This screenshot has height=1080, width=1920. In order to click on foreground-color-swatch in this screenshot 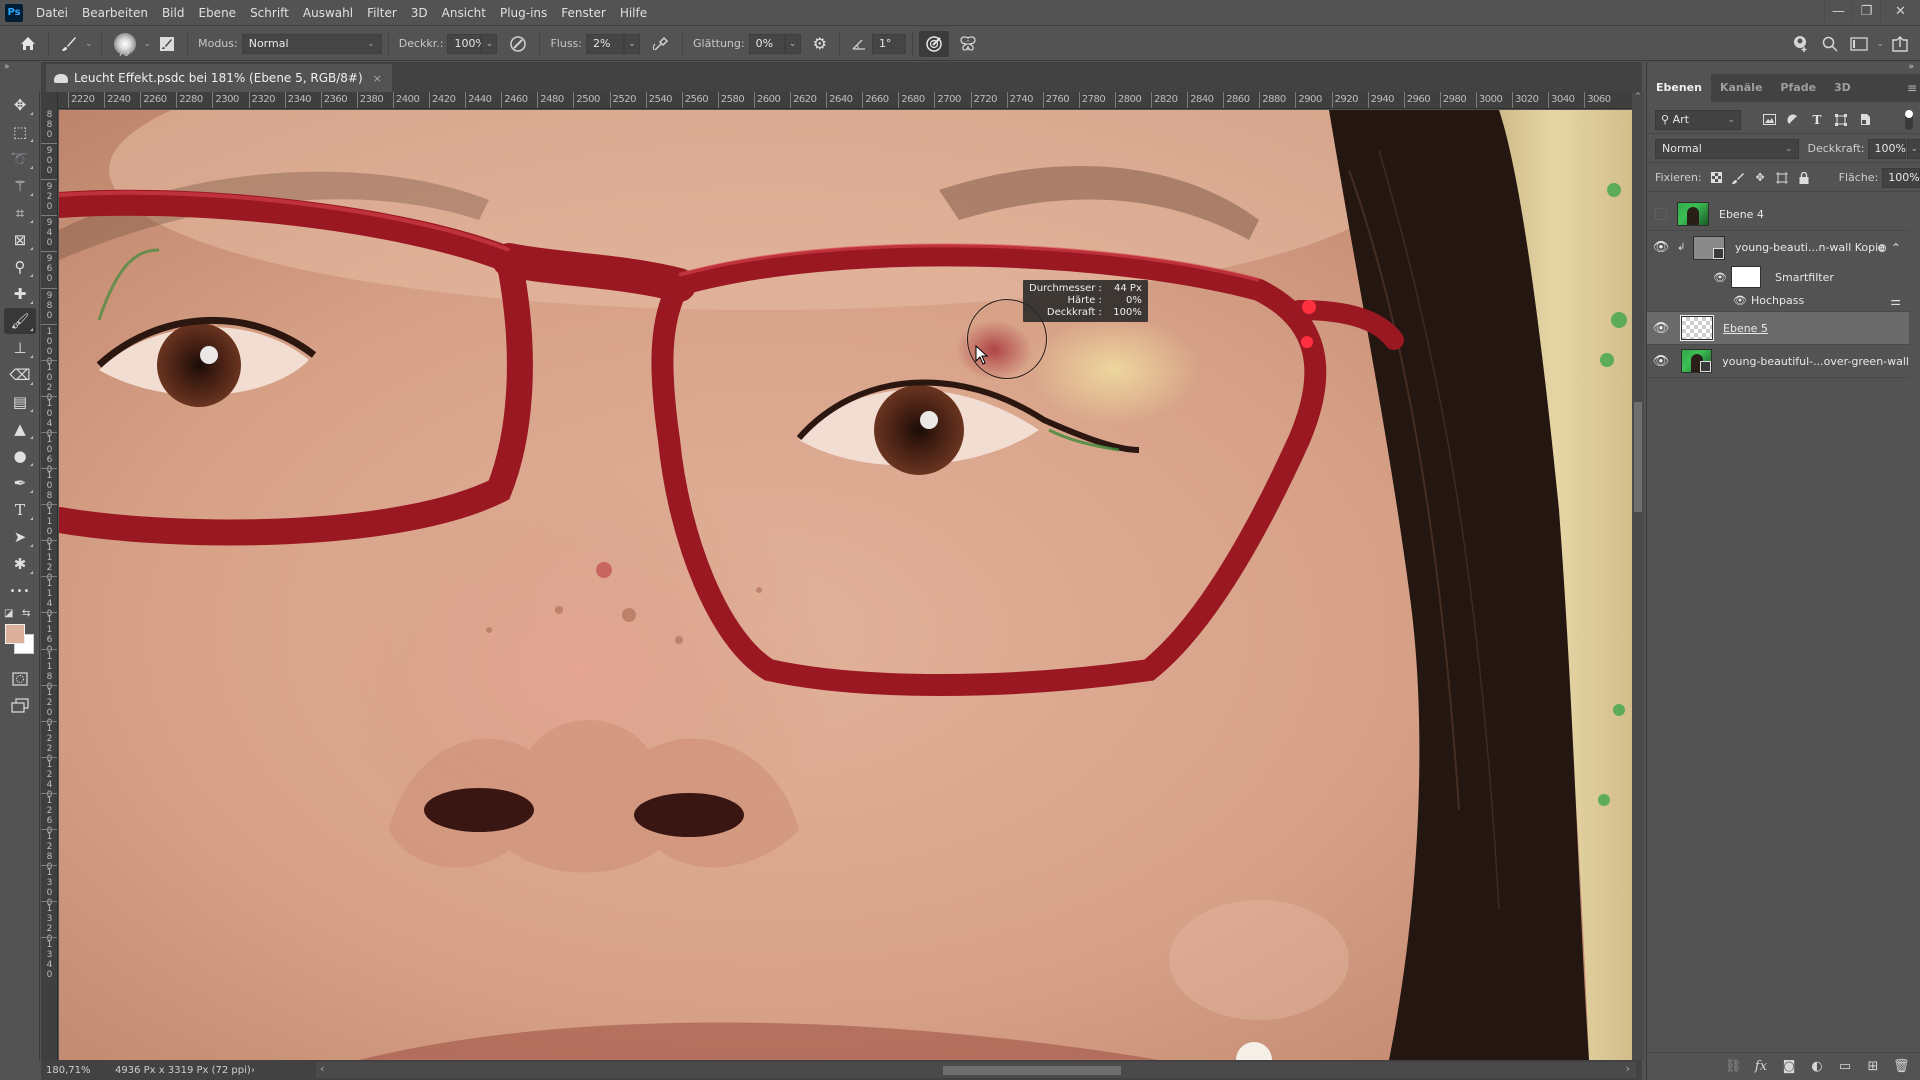, I will do `click(15, 634)`.